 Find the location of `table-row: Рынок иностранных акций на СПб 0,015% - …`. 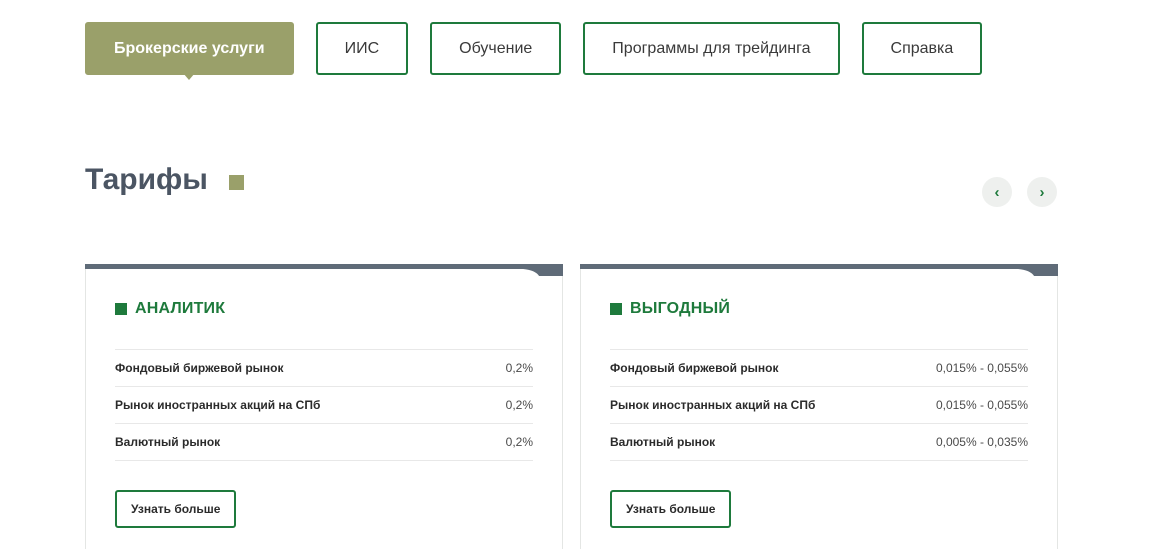

table-row: Рынок иностранных акций на СПб 0,015% - … is located at coordinates (819, 405).